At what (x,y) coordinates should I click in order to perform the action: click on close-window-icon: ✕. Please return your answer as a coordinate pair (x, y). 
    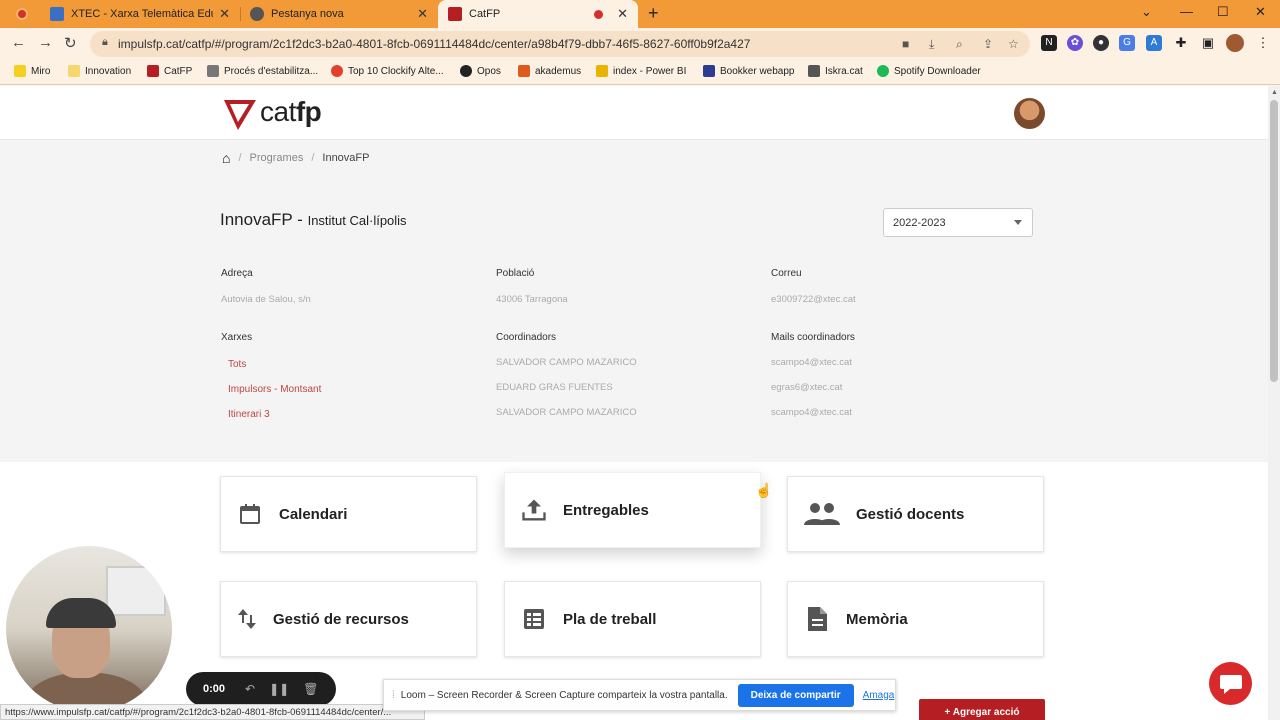
    Looking at the image, I should click on (1260, 12).